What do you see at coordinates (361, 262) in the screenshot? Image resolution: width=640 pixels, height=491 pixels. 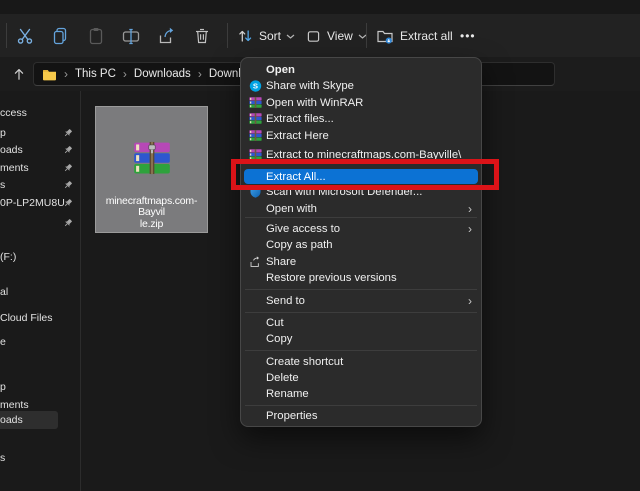 I see `menu-item-share: Share` at bounding box center [361, 262].